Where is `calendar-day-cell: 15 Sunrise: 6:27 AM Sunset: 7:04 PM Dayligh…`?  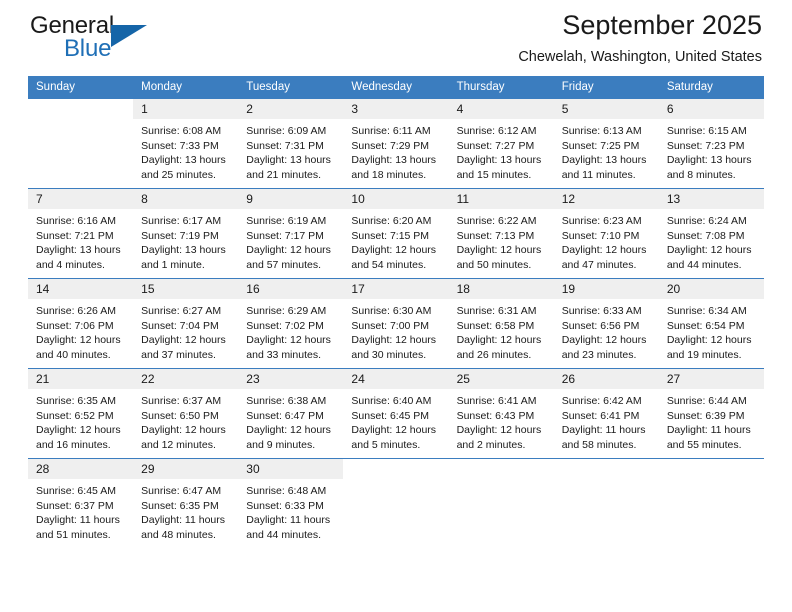 calendar-day-cell: 15 Sunrise: 6:27 AM Sunset: 7:04 PM Dayligh… is located at coordinates (186, 323).